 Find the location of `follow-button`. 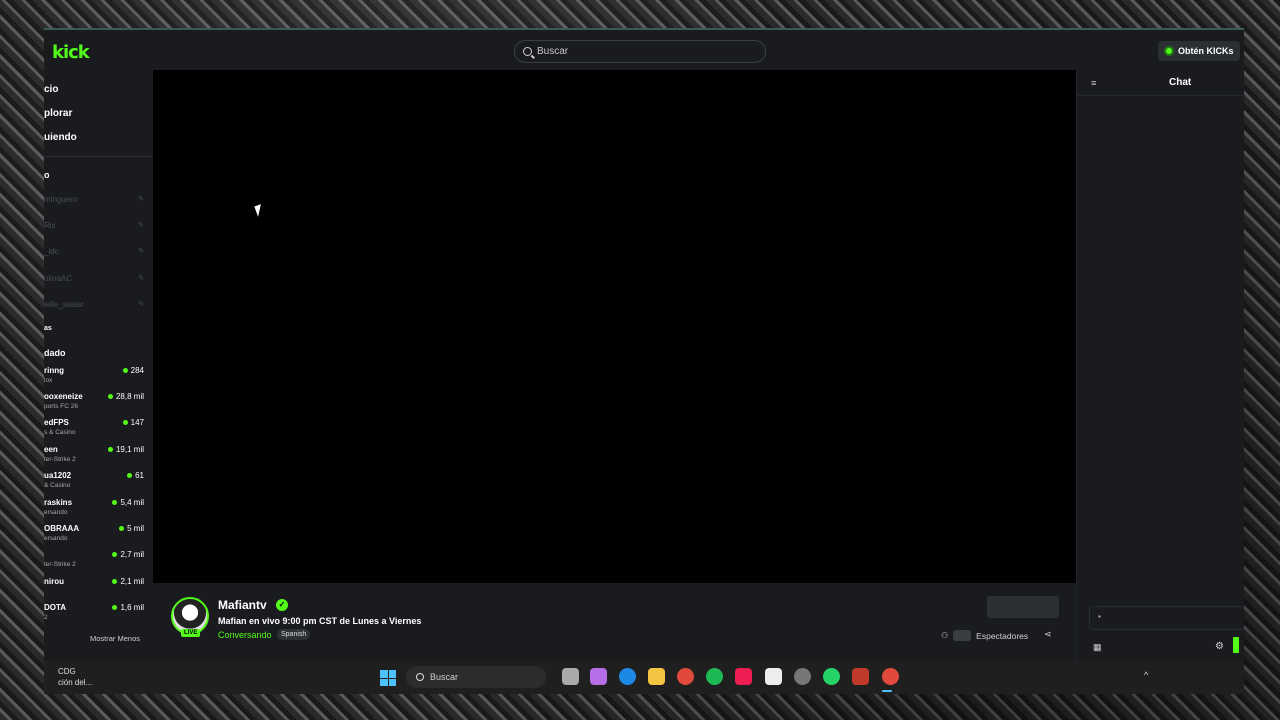

follow-button is located at coordinates (1023, 607).